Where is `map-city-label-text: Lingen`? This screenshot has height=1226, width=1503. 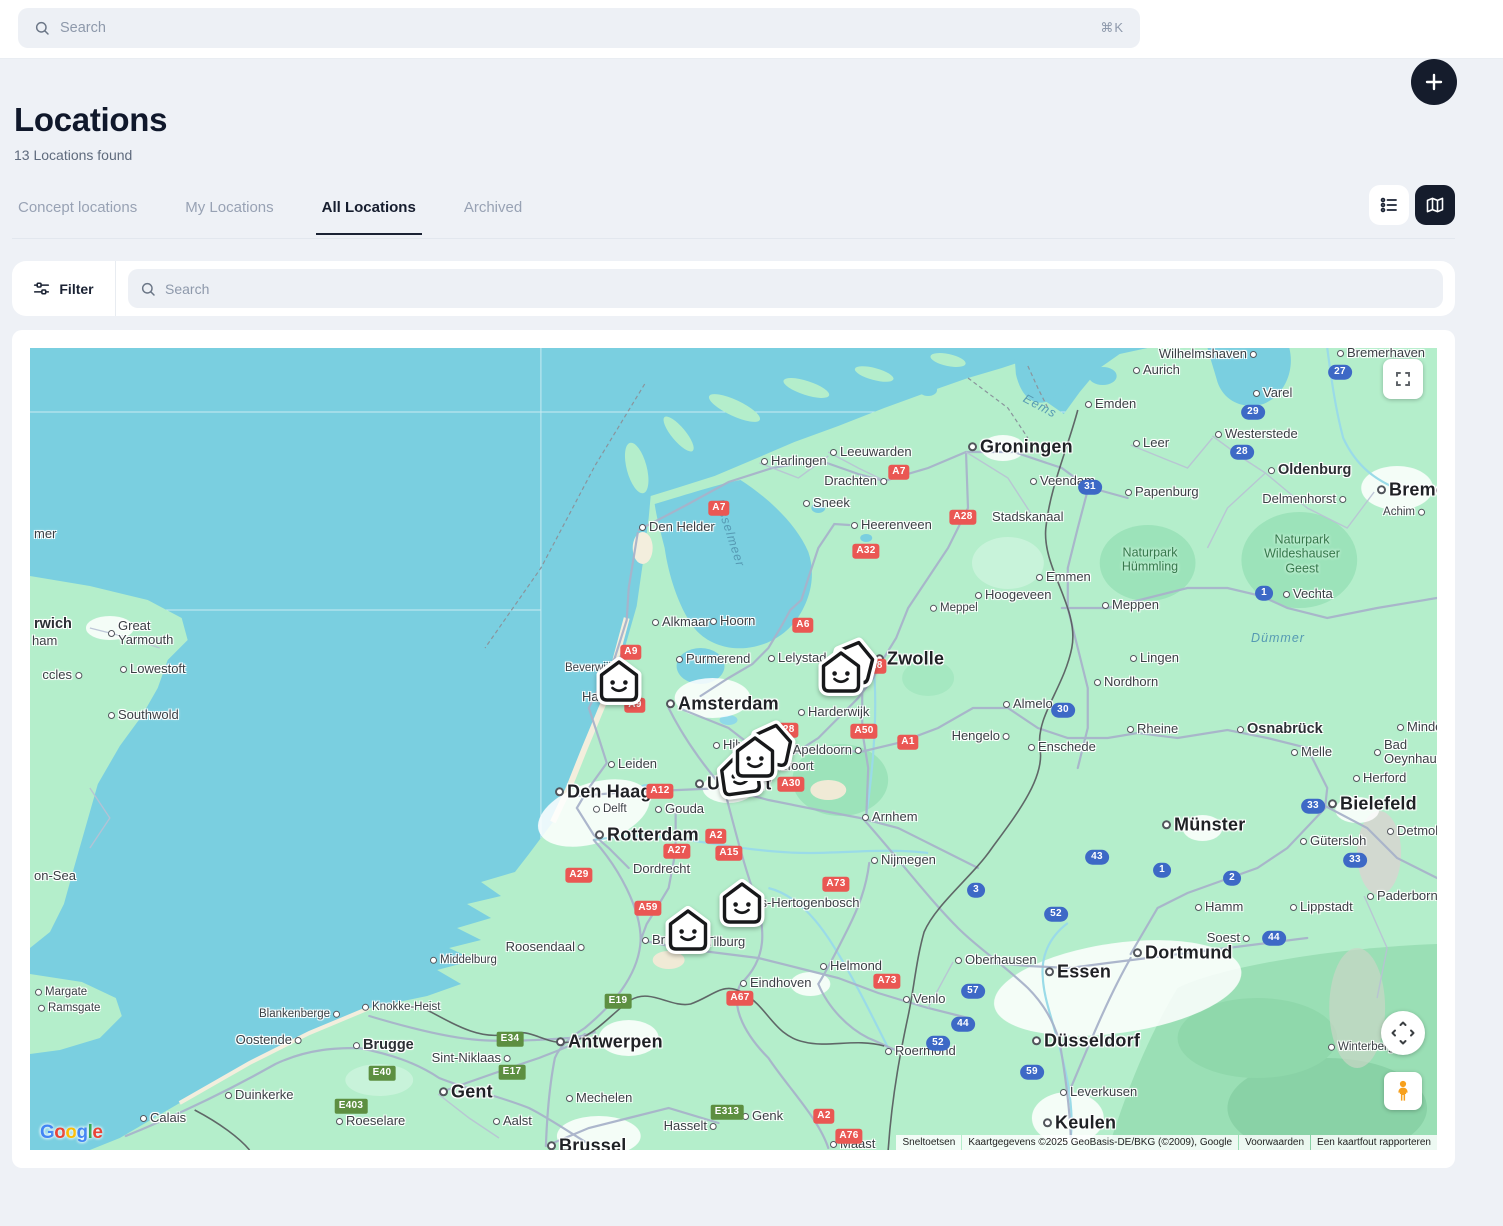 map-city-label-text: Lingen is located at coordinates (1160, 657).